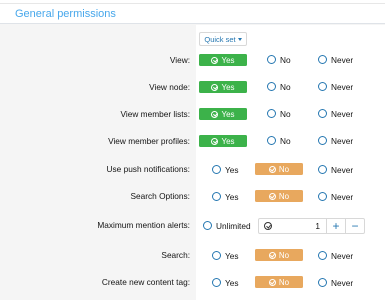  What do you see at coordinates (223, 60) in the screenshot?
I see `permission-view-yes-selected: Yes` at bounding box center [223, 60].